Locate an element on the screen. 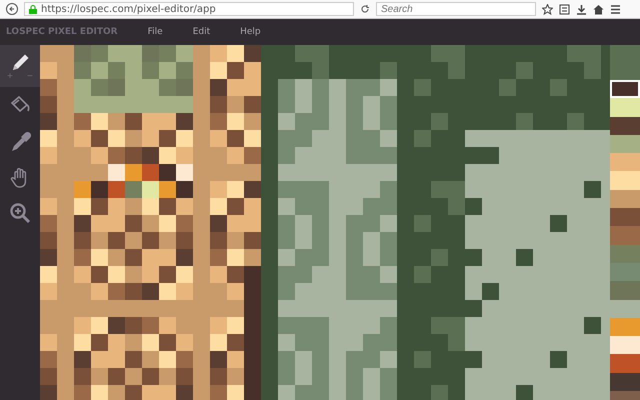  address-bar: https://lospec.com/pixel-editor/app is located at coordinates (189, 9).